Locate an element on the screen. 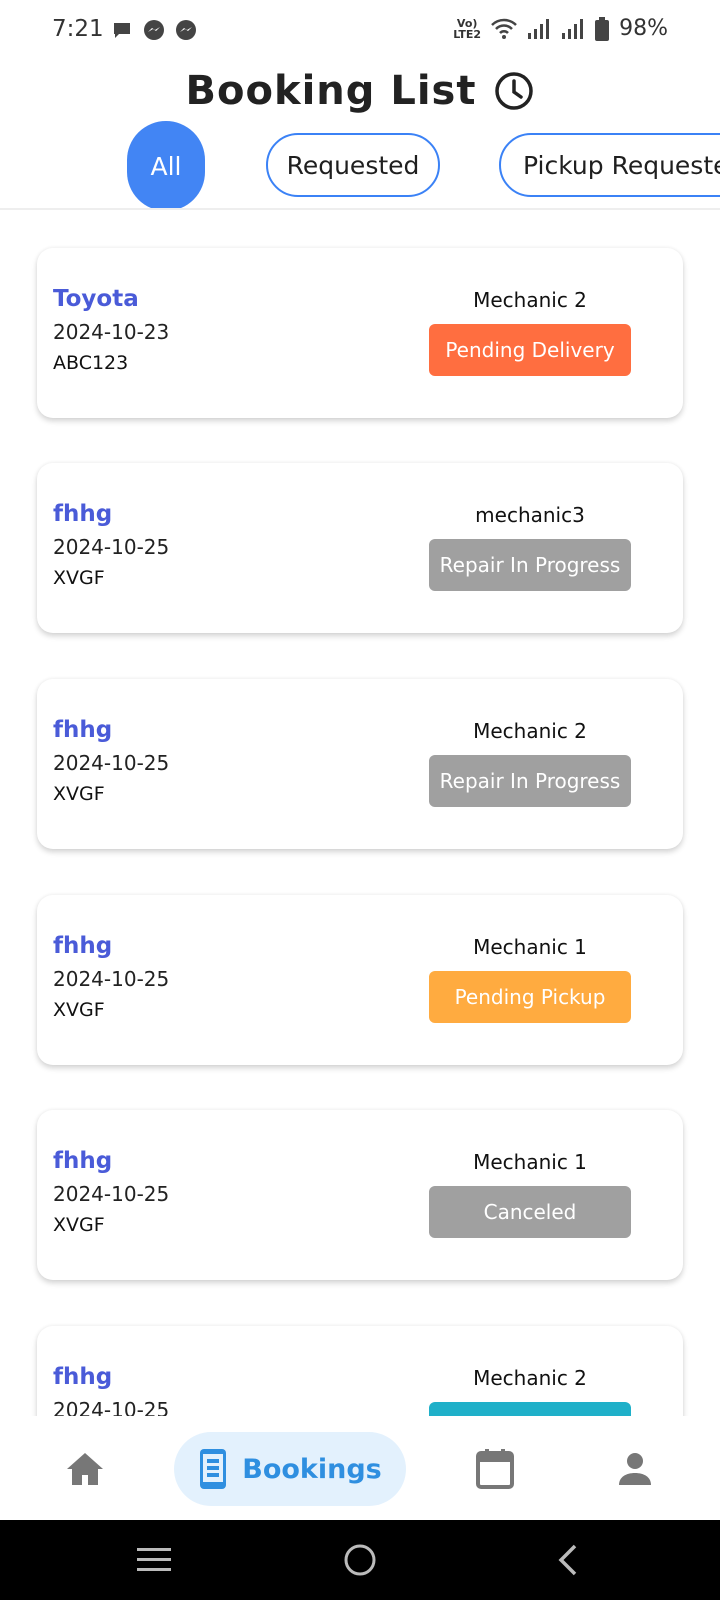 This screenshot has height=1600, width=720. status-time: 7:21 is located at coordinates (78, 29).